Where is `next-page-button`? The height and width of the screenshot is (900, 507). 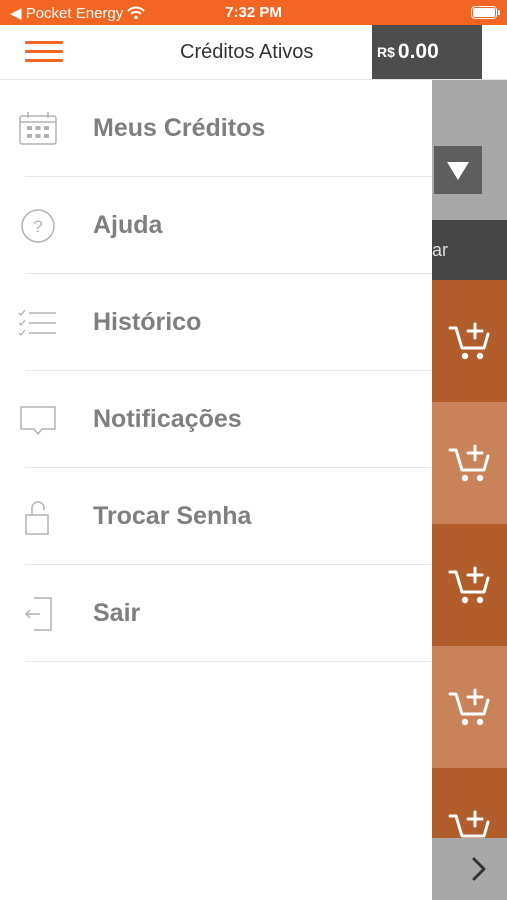
next-page-button is located at coordinates (469, 869).